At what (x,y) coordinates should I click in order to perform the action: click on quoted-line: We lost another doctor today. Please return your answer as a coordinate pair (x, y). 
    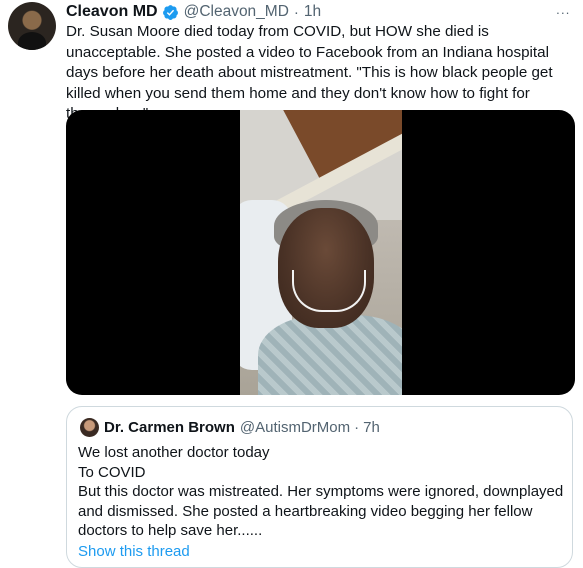
    Looking at the image, I should click on (174, 452).